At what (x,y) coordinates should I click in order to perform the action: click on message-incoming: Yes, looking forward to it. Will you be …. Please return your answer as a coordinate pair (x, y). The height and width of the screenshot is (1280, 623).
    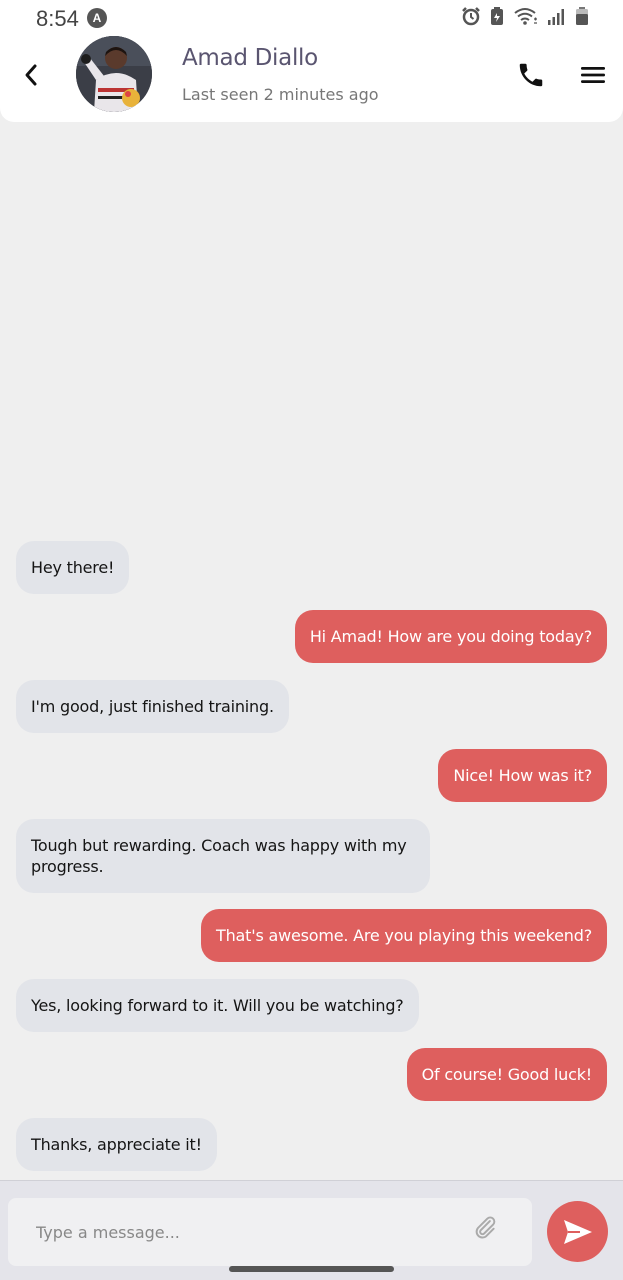
    Looking at the image, I should click on (217, 1005).